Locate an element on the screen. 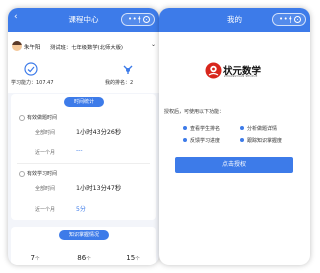 The width and height of the screenshot is (320, 273). divider is located at coordinates (83, 163).